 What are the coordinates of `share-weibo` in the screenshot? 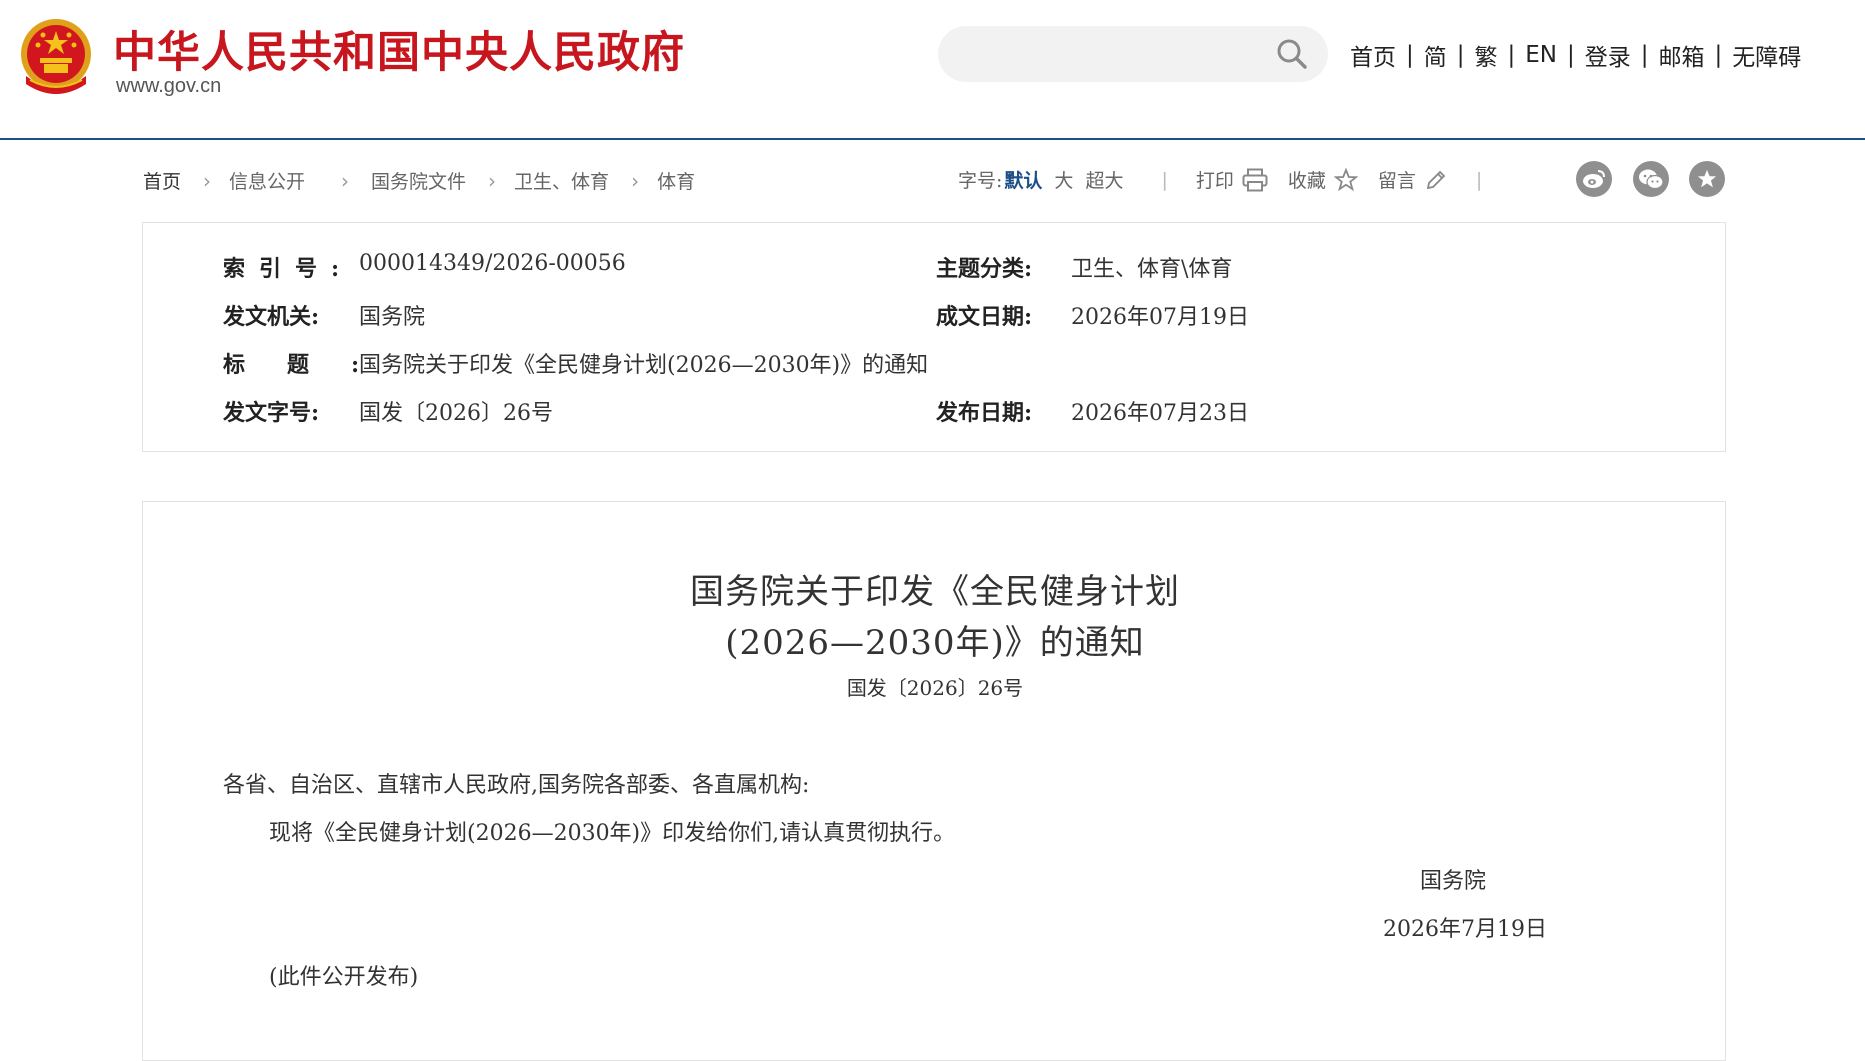 It's located at (1594, 179).